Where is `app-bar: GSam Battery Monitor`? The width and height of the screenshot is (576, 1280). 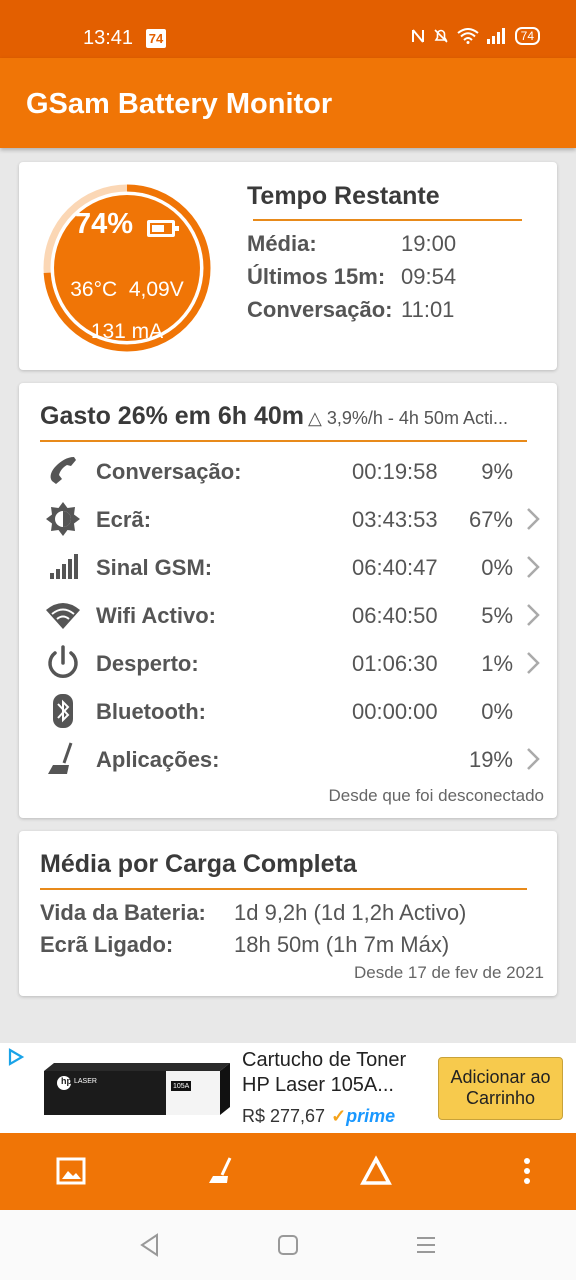 app-bar: GSam Battery Monitor is located at coordinates (288, 103).